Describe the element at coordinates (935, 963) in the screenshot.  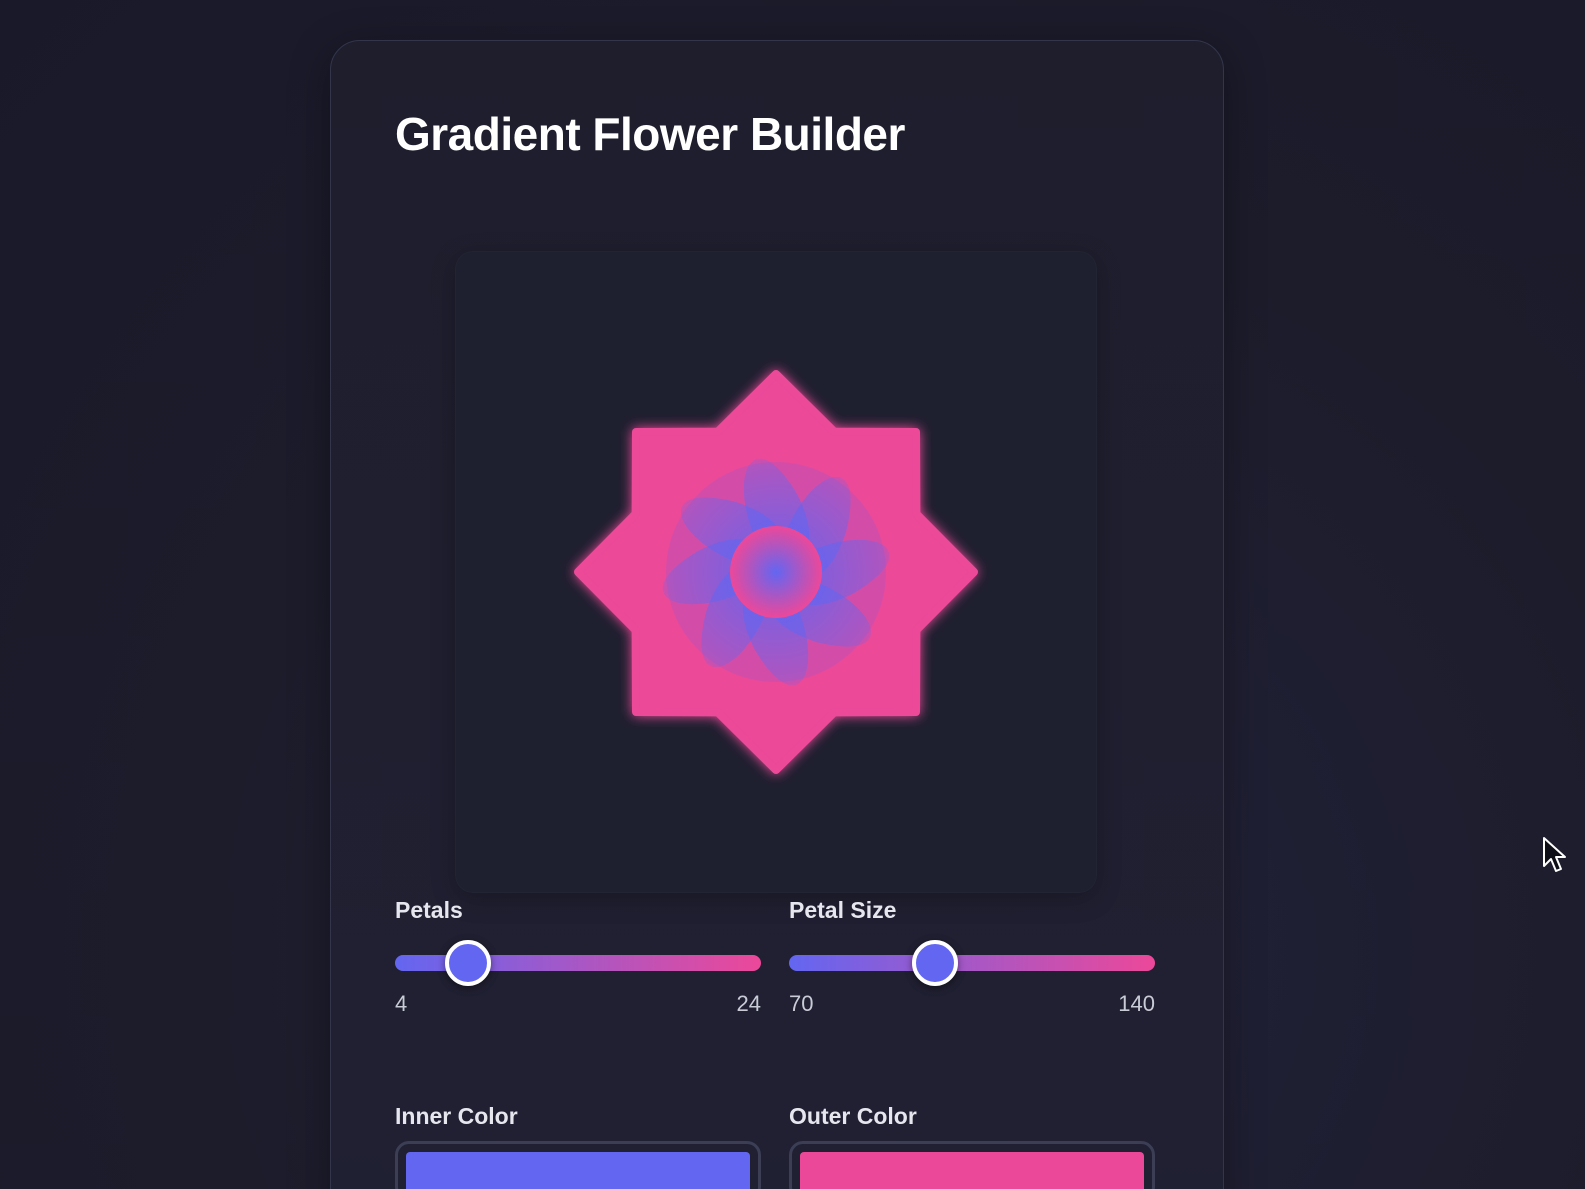
I see `petal-size-slider-thumb` at that location.